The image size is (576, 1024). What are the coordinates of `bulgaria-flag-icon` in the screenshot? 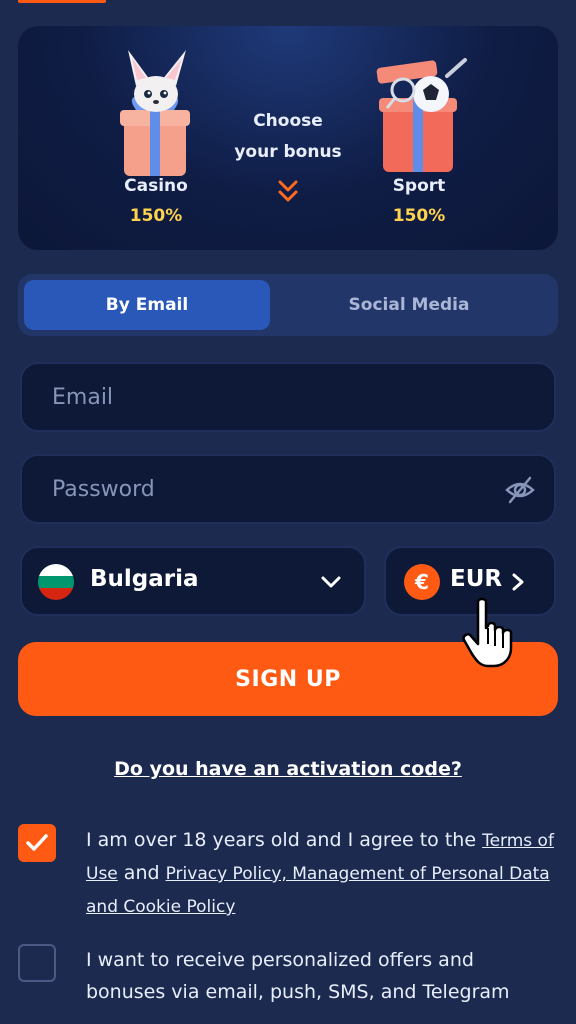 It's located at (56, 582).